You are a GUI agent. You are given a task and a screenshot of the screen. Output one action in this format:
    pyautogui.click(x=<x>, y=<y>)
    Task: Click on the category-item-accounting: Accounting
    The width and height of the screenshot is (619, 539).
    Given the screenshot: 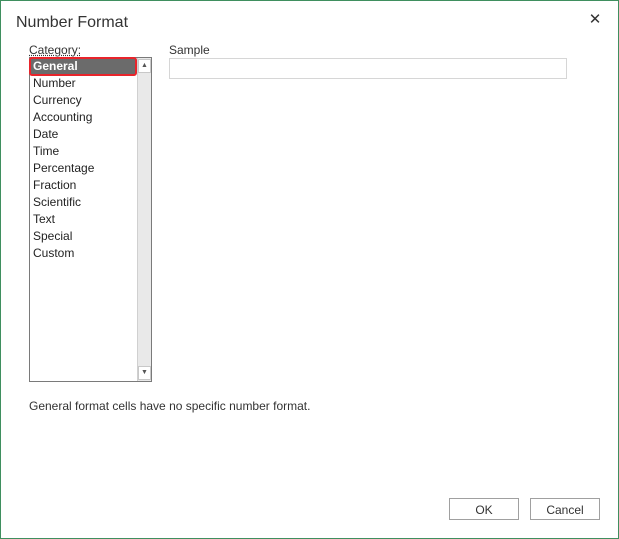 What is the action you would take?
    pyautogui.click(x=83, y=117)
    